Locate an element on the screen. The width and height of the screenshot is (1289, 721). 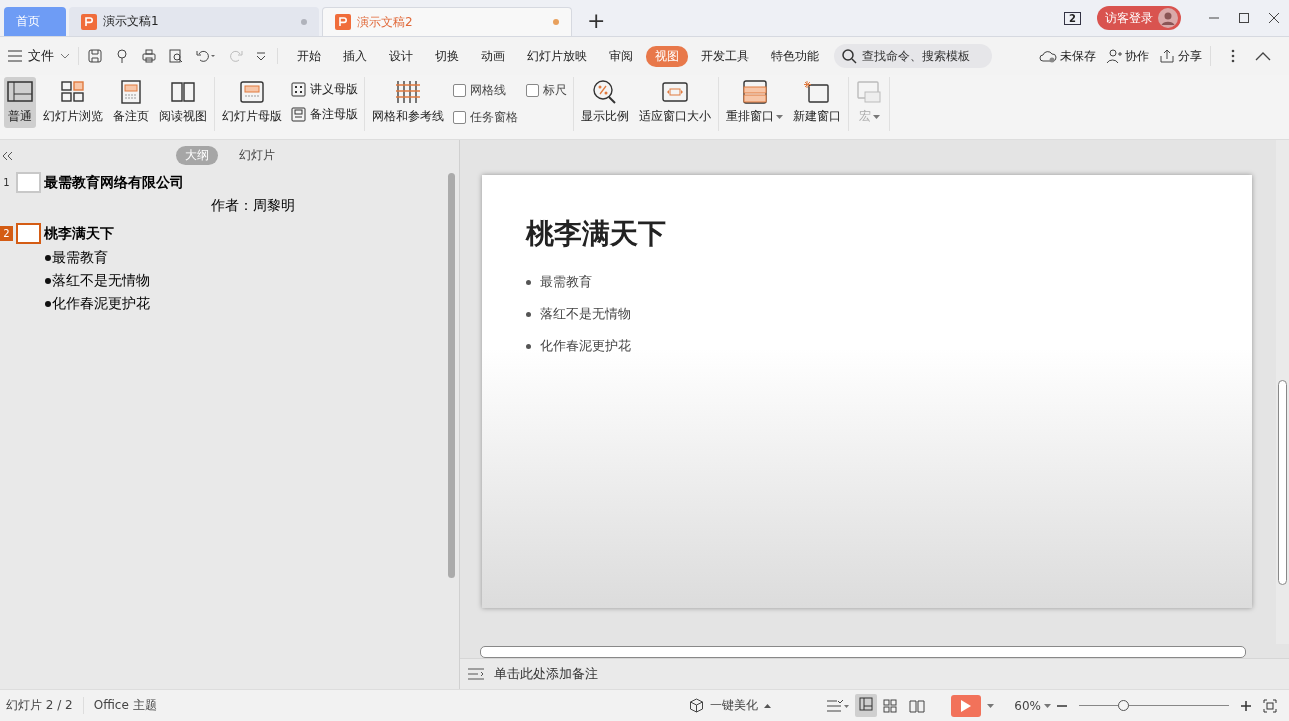
outline-subtitle: 作者：周黎明 is located at coordinates (253, 206).